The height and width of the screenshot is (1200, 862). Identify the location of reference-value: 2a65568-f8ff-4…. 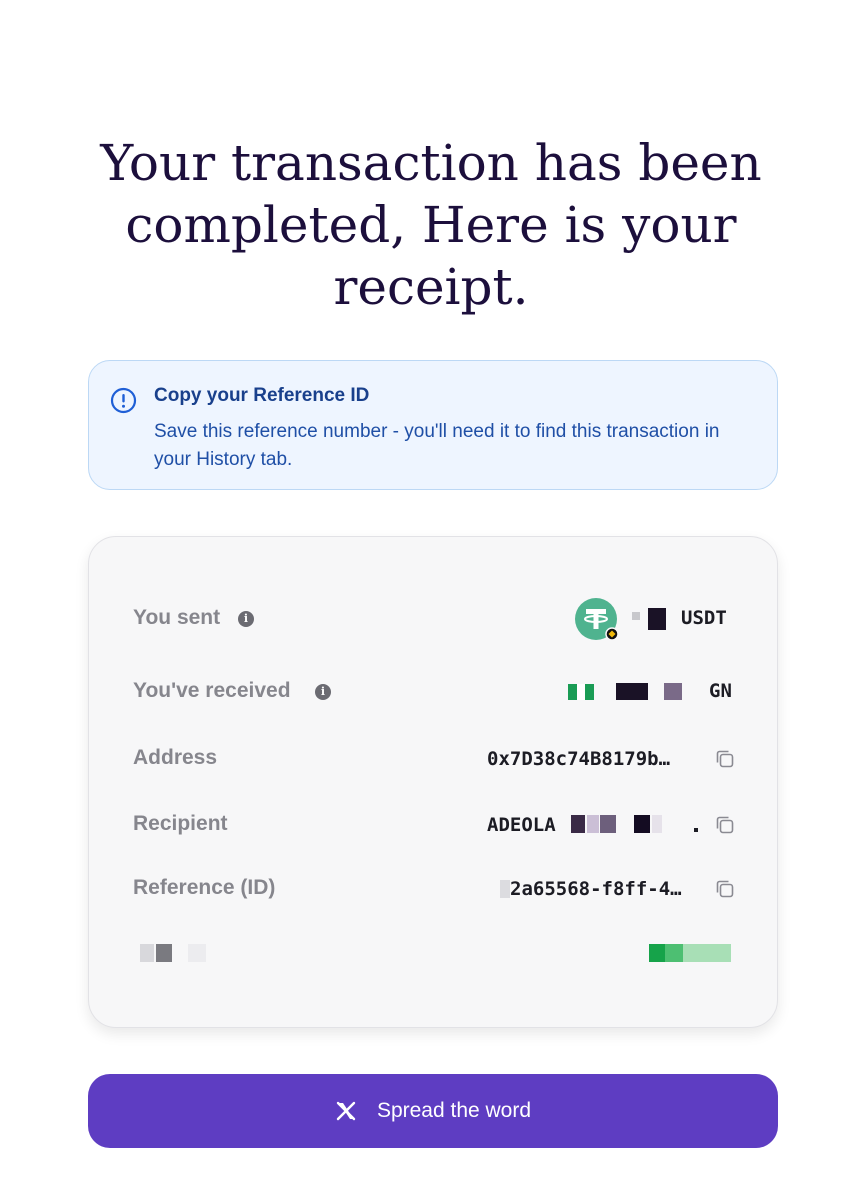
(596, 889).